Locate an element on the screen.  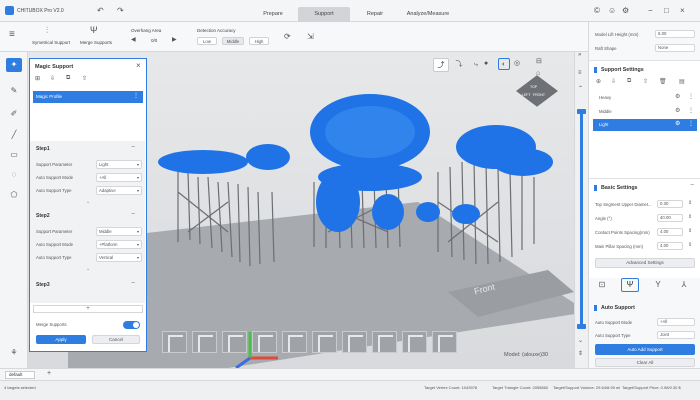
tab-repair: Repair is located at coordinates (375, 14).